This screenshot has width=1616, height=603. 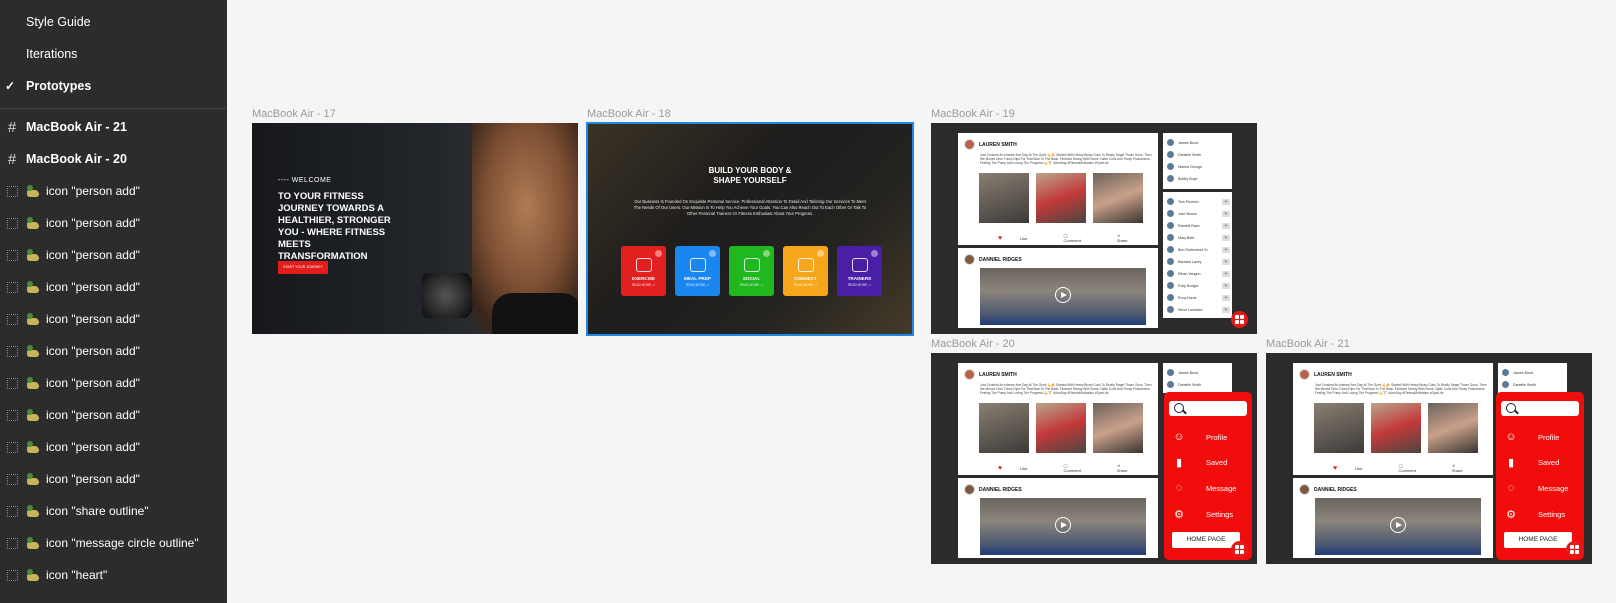 I want to click on frame-label: MacBook Air - 18, so click(x=629, y=114).